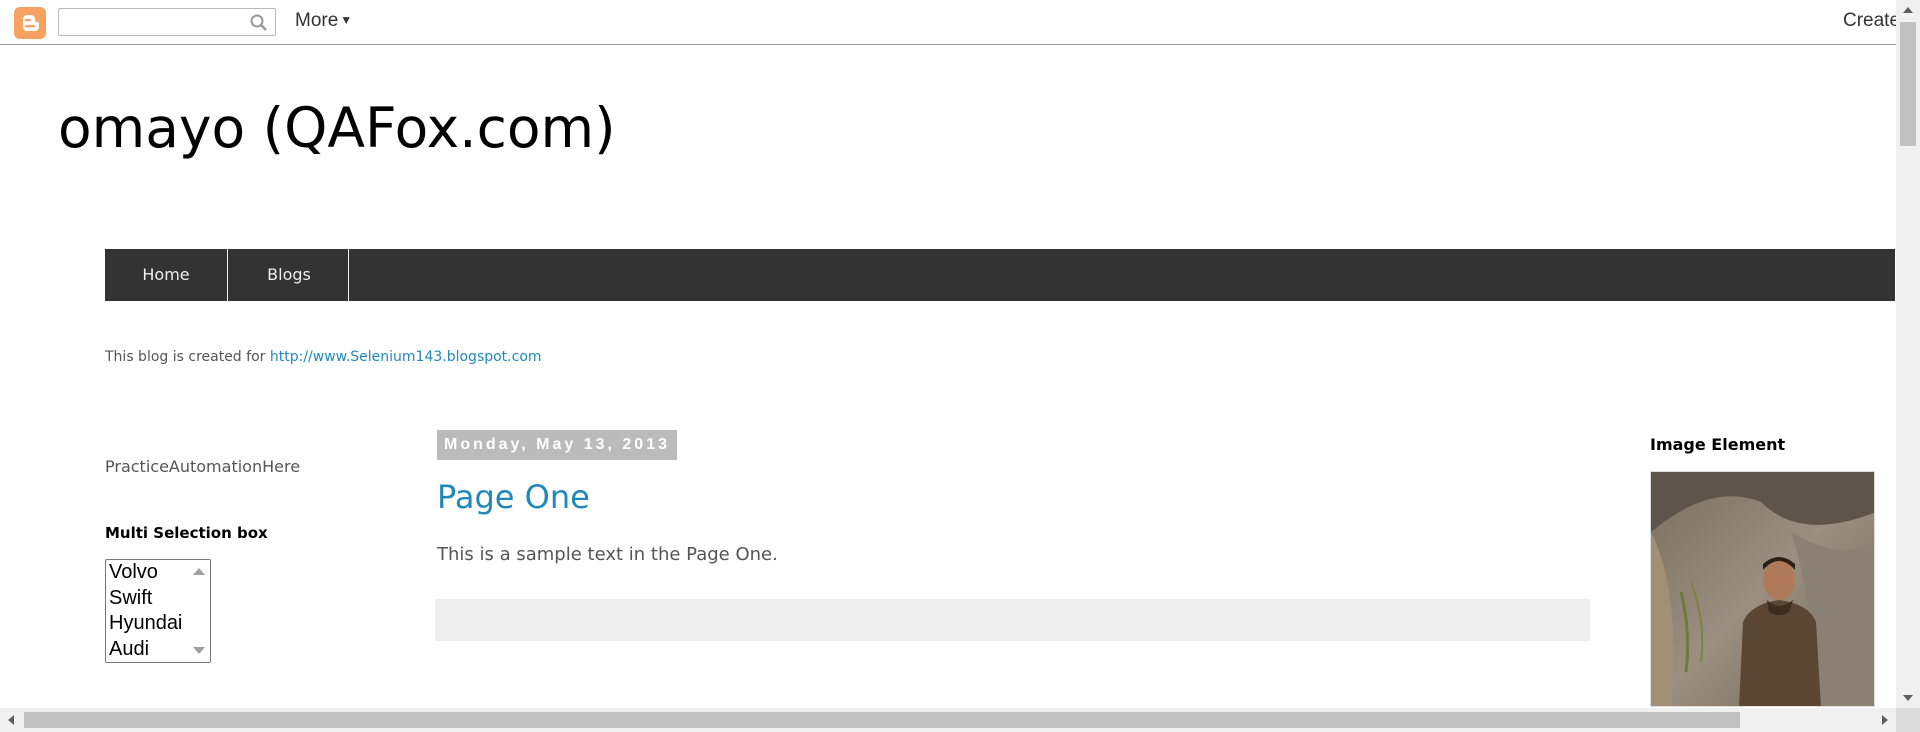 The image size is (1920, 732). What do you see at coordinates (11, 720) in the screenshot?
I see `scroll-left-icon` at bounding box center [11, 720].